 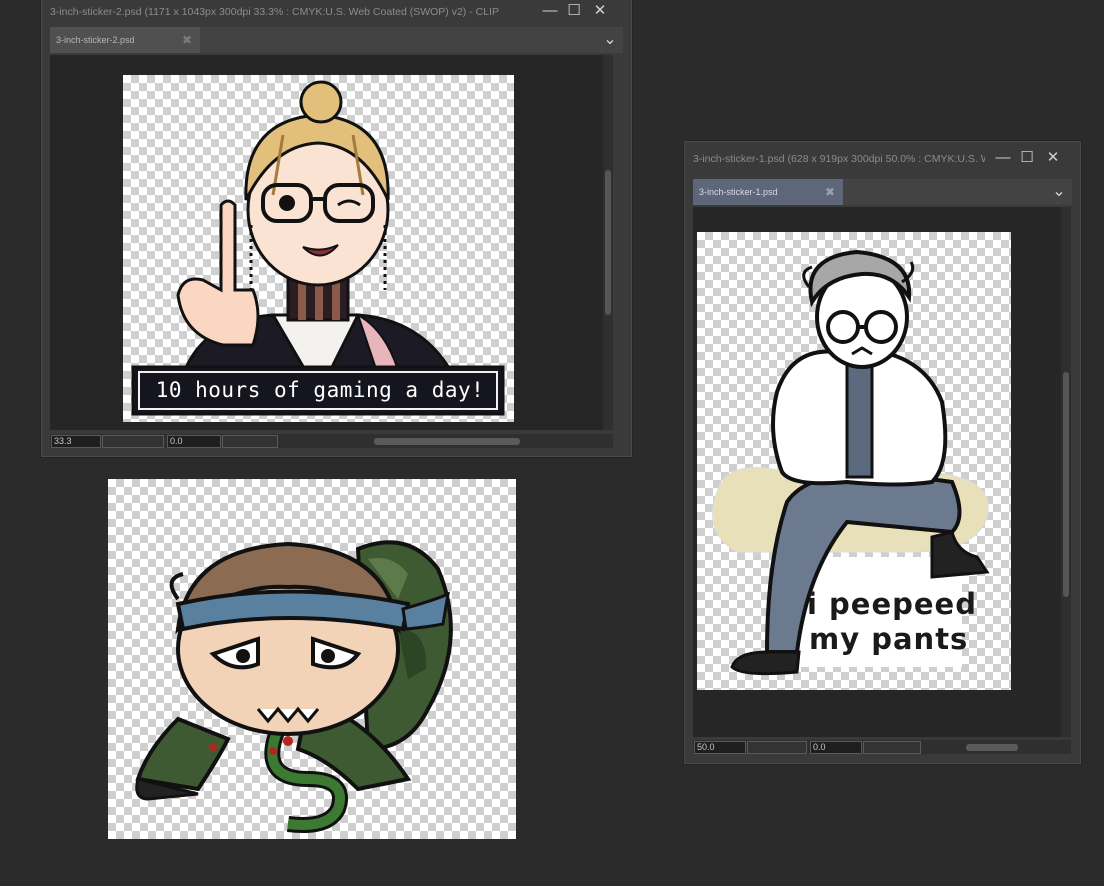 What do you see at coordinates (320, 390) in the screenshot?
I see `sticker-caption-gaming: 10 hours of gaming a day!` at bounding box center [320, 390].